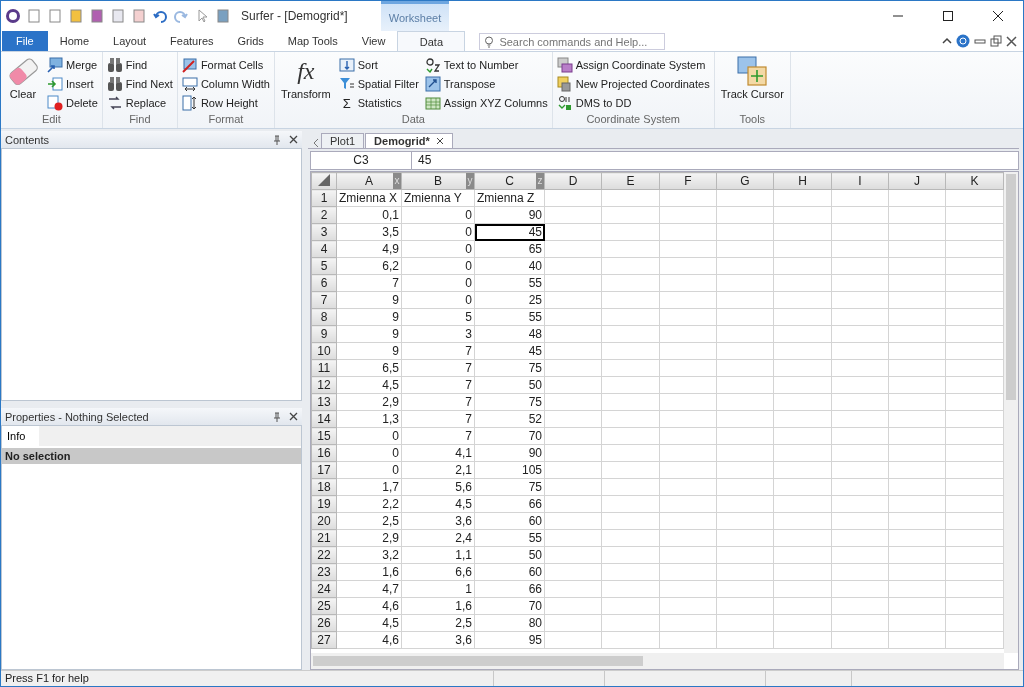 The height and width of the screenshot is (687, 1024). What do you see at coordinates (139, 103) in the screenshot?
I see `ribbon-button: Replace` at bounding box center [139, 103].